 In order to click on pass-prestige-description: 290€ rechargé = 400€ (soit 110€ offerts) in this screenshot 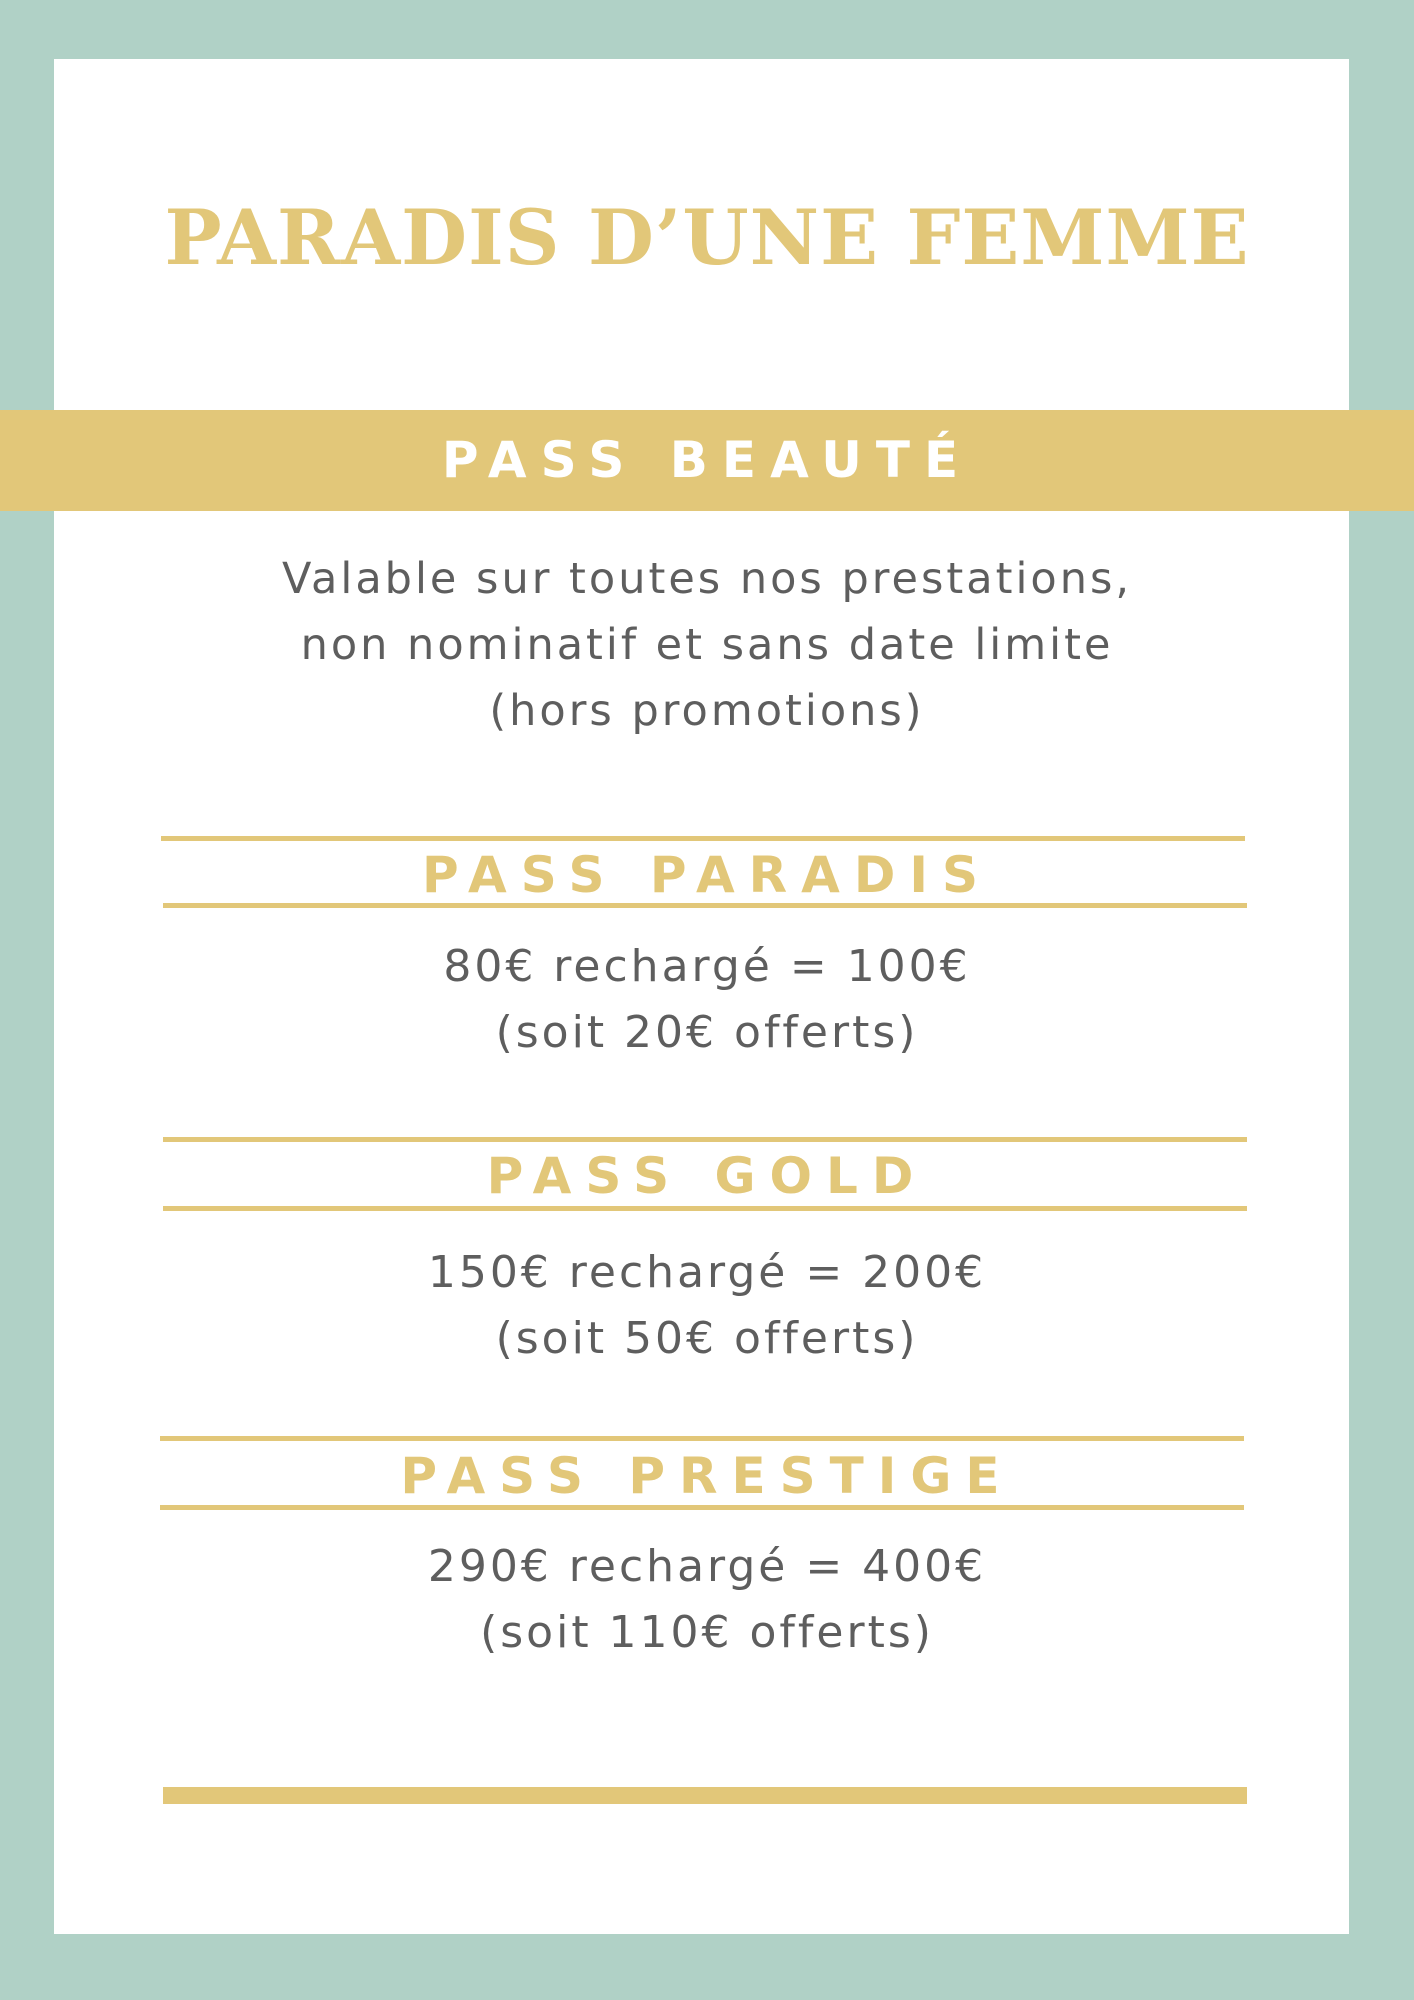, I will do `click(707, 1600)`.